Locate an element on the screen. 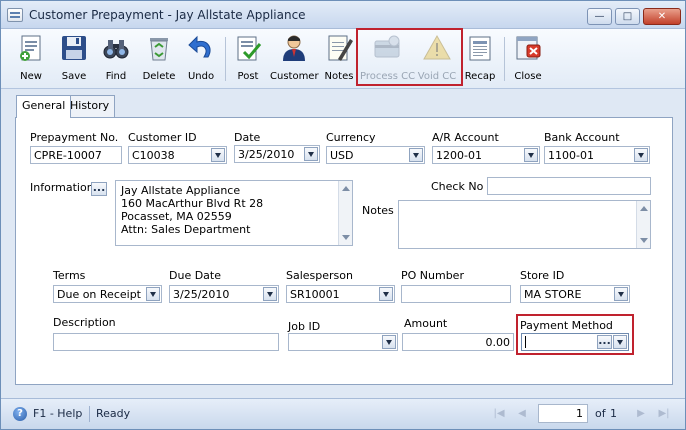 The width and height of the screenshot is (686, 430). date-label: Date is located at coordinates (247, 137).